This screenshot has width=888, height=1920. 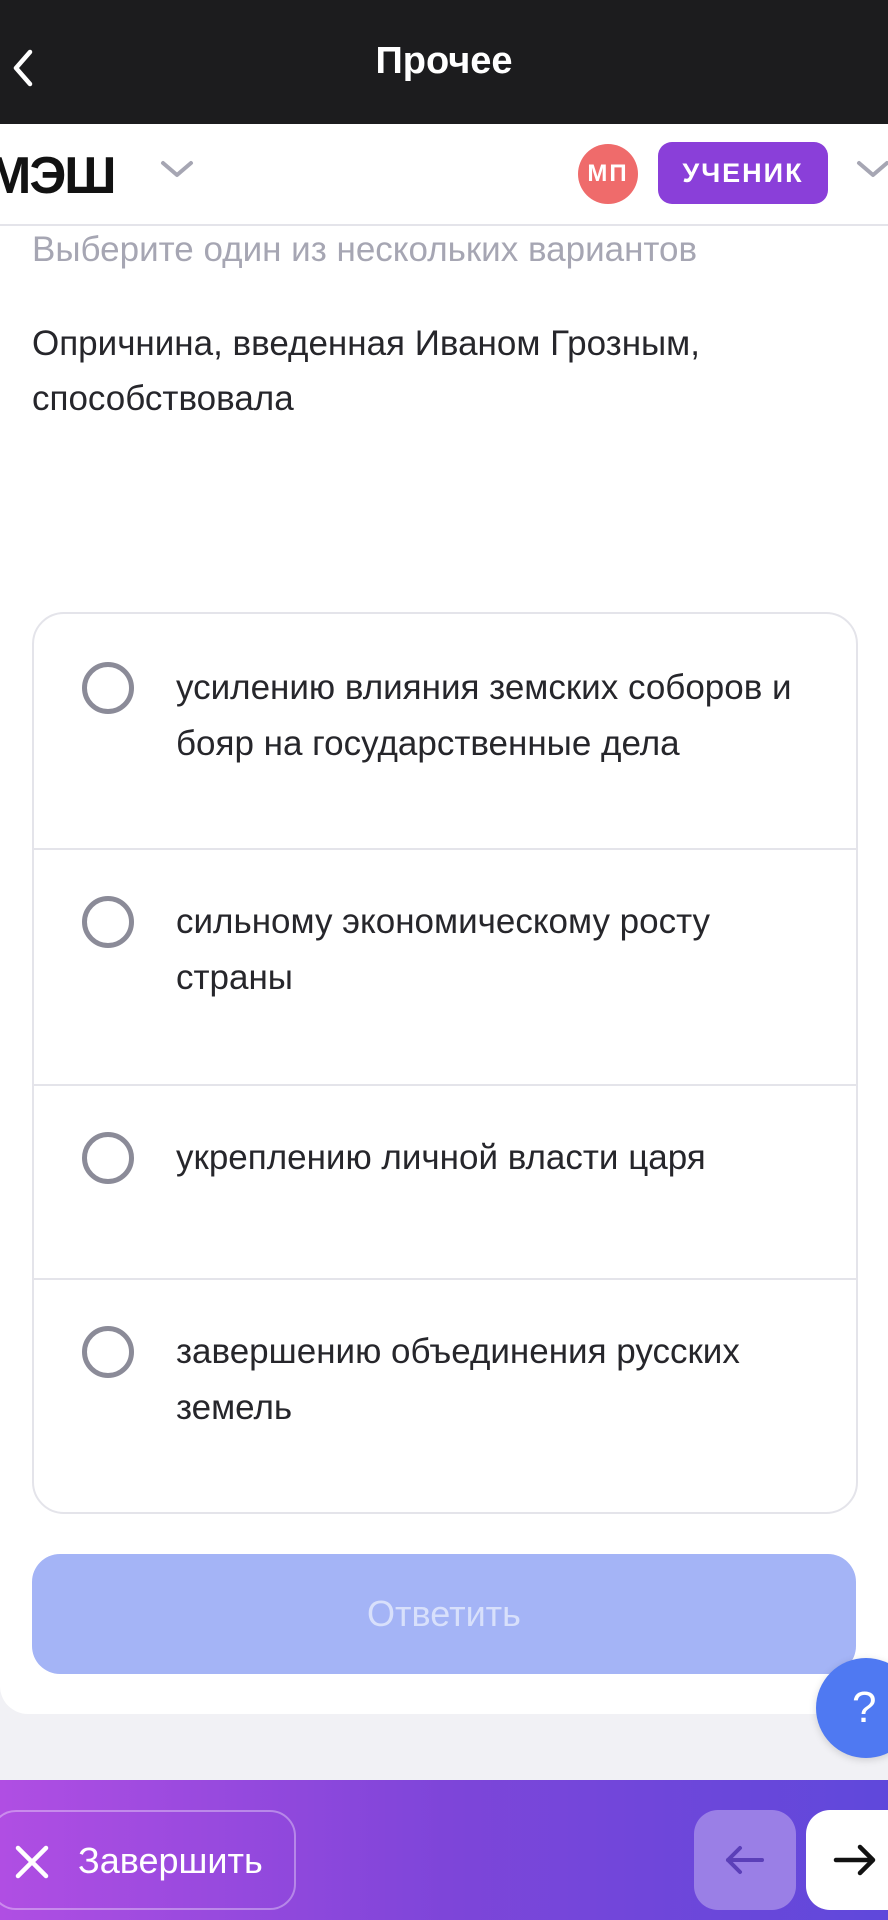 What do you see at coordinates (864, 1707) in the screenshot?
I see `question-mark-icon: ?` at bounding box center [864, 1707].